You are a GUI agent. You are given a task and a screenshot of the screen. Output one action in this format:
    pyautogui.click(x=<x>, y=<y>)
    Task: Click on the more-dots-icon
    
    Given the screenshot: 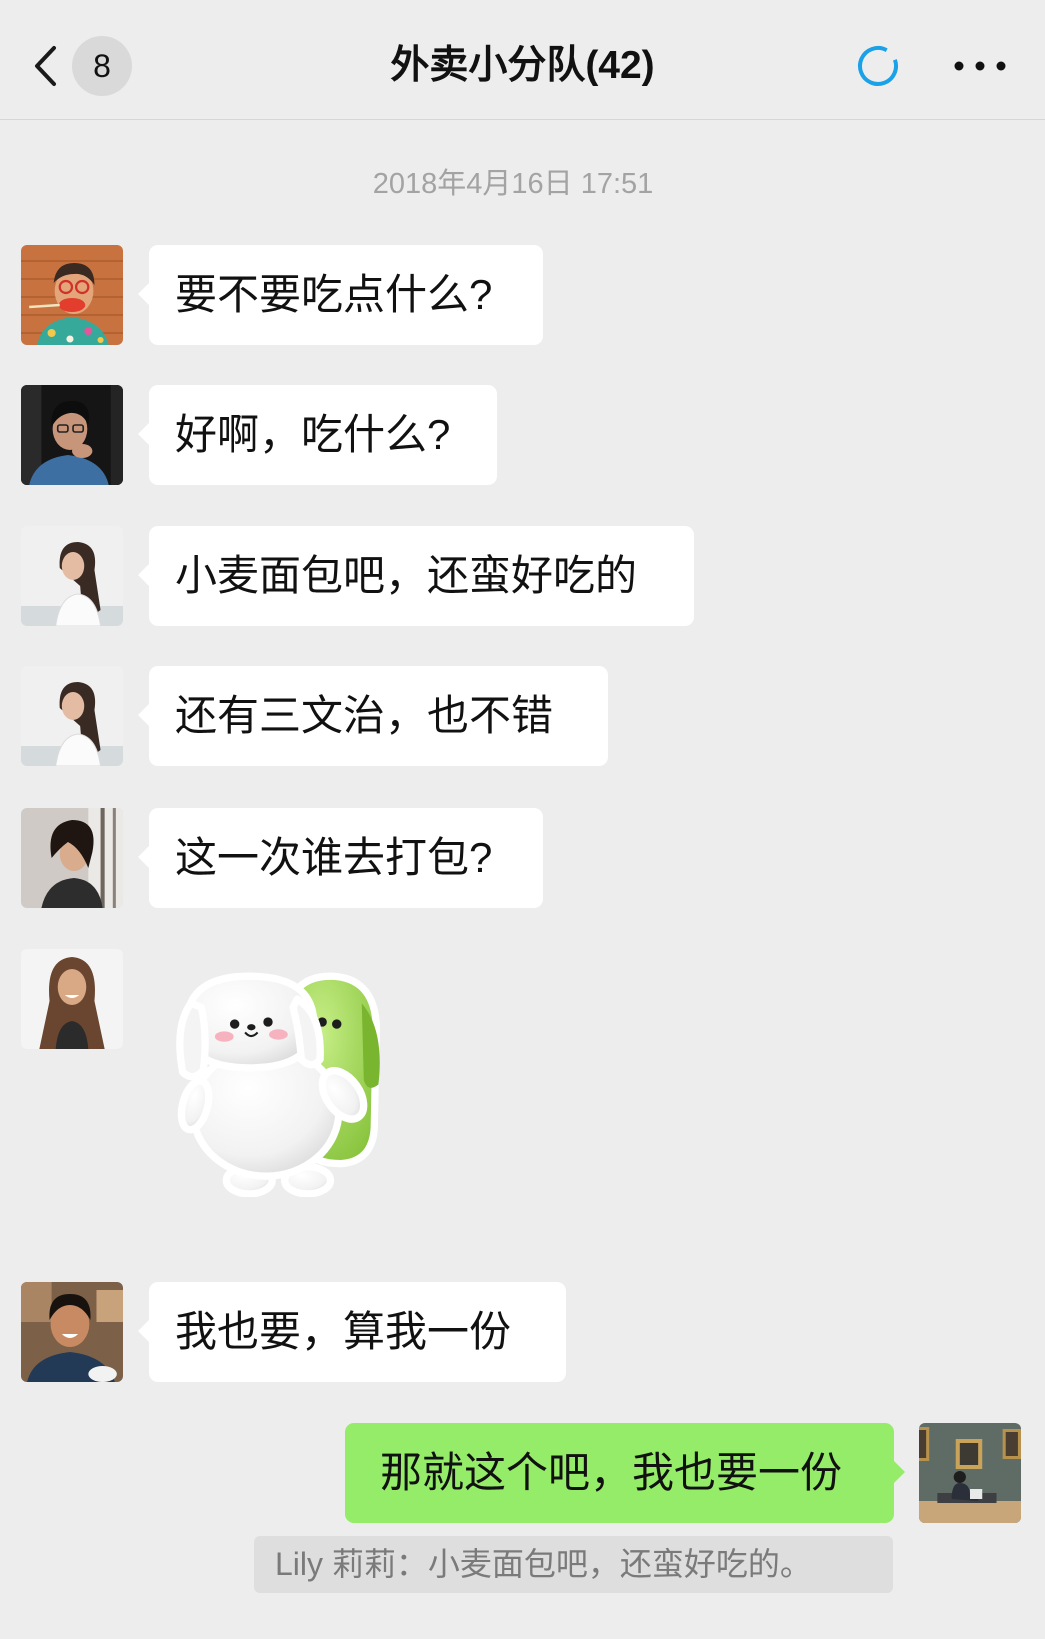 What is the action you would take?
    pyautogui.click(x=980, y=66)
    